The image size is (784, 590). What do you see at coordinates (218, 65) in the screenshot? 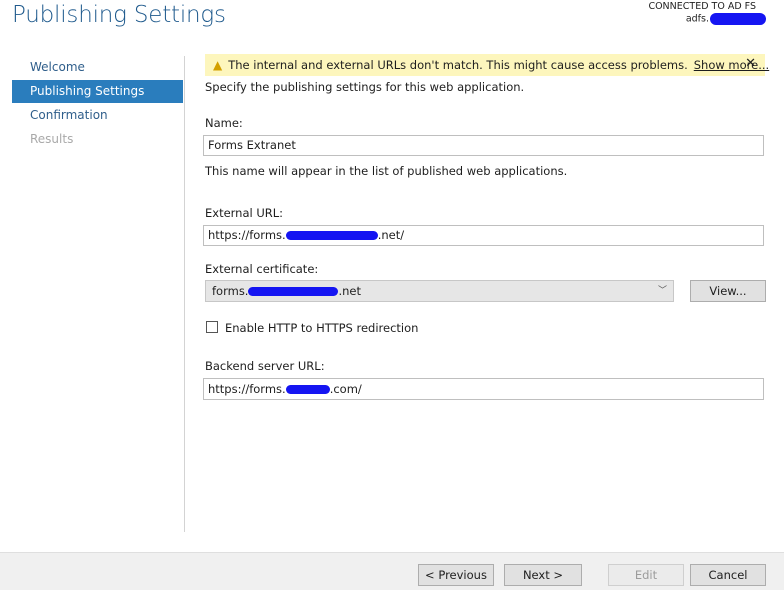
I see `warning-icon: ▲` at bounding box center [218, 65].